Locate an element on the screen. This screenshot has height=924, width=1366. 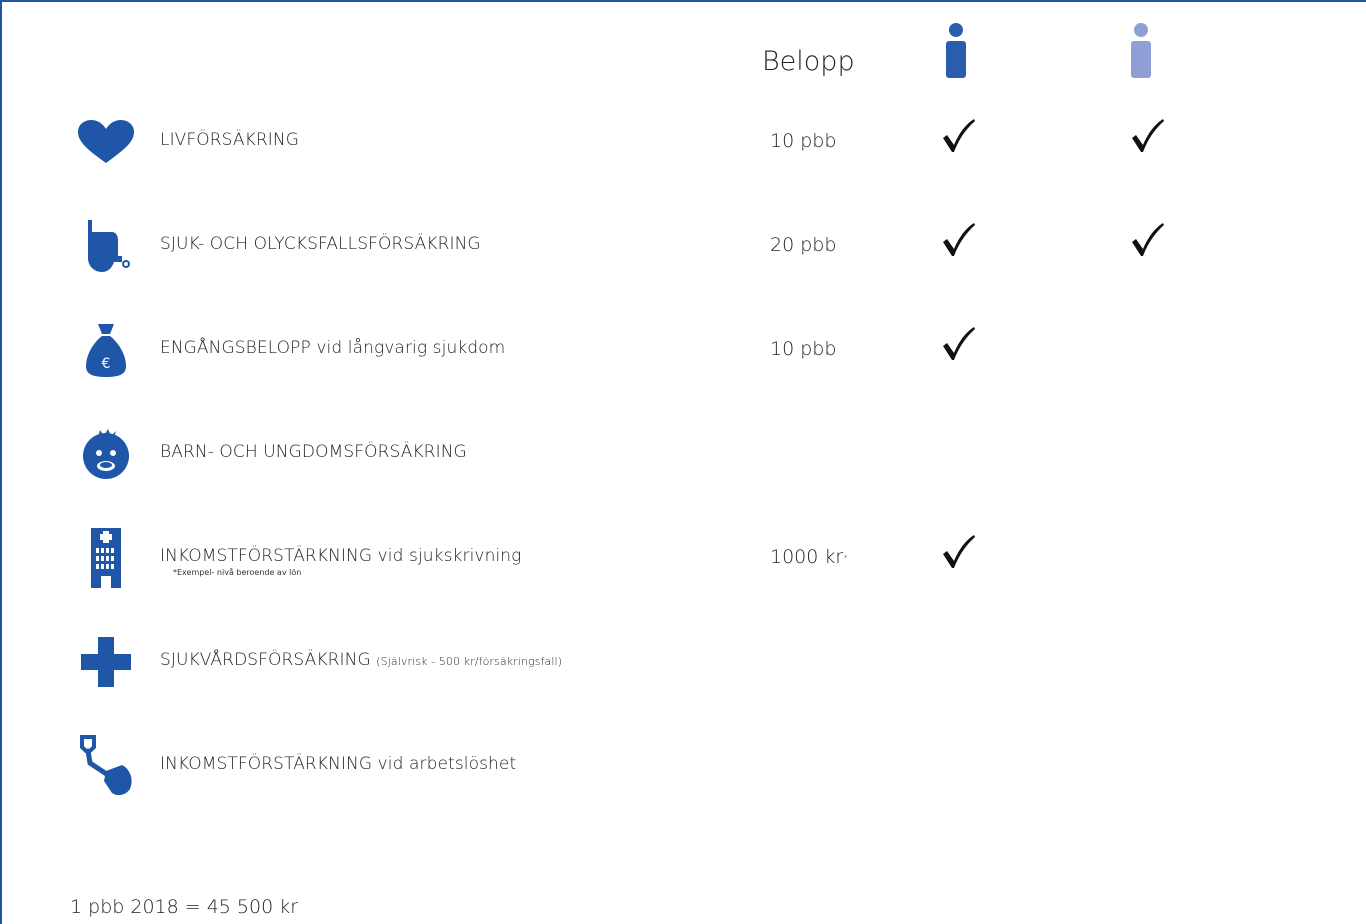
shovel-icon is located at coordinates (106, 765).